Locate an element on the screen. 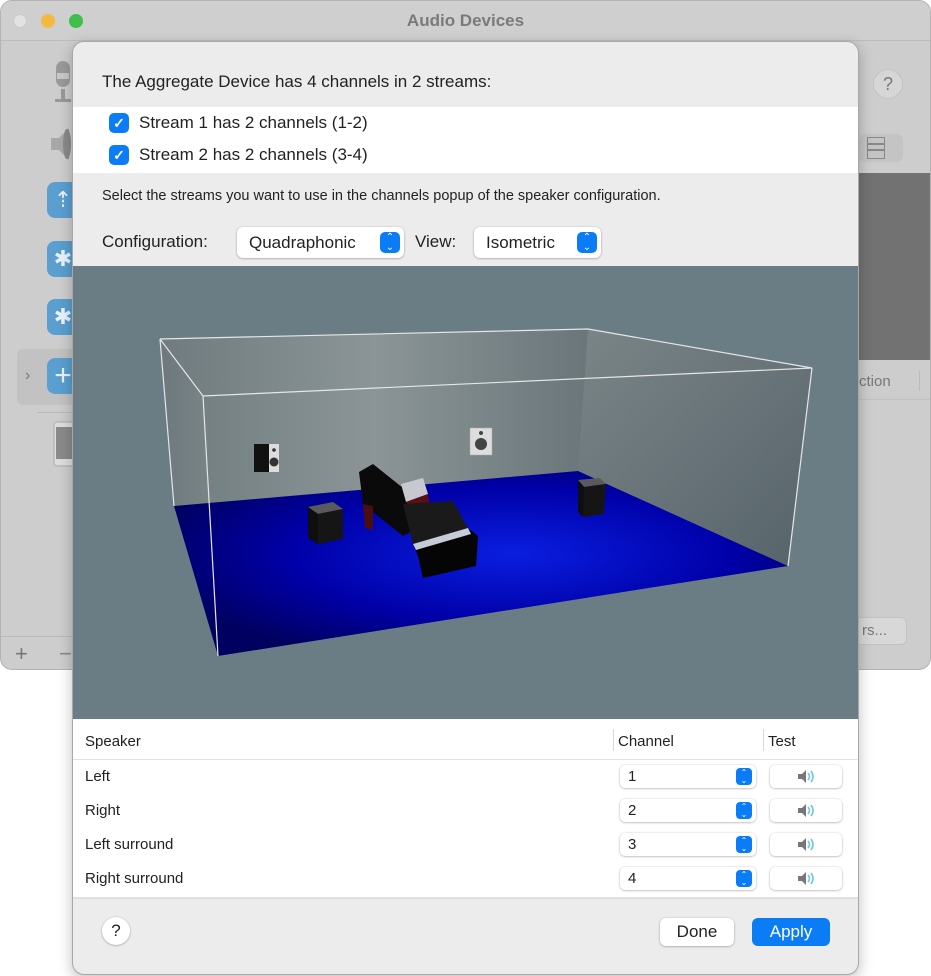 This screenshot has height=976, width=931. speaker-name: Right is located at coordinates (103, 810).